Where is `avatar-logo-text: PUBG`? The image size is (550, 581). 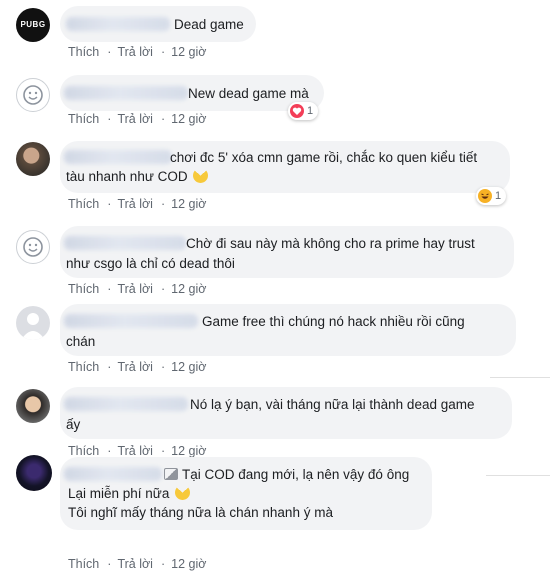
avatar-logo-text: PUBG is located at coordinates (33, 24).